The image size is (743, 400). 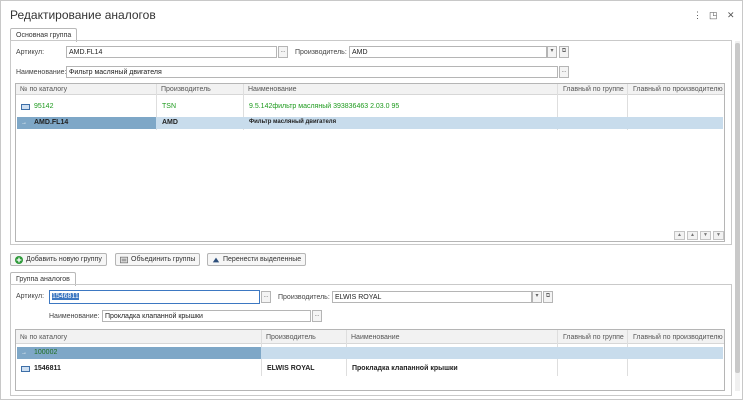 What do you see at coordinates (370, 353) in the screenshot?
I see `table-row-selected: → 100002` at bounding box center [370, 353].